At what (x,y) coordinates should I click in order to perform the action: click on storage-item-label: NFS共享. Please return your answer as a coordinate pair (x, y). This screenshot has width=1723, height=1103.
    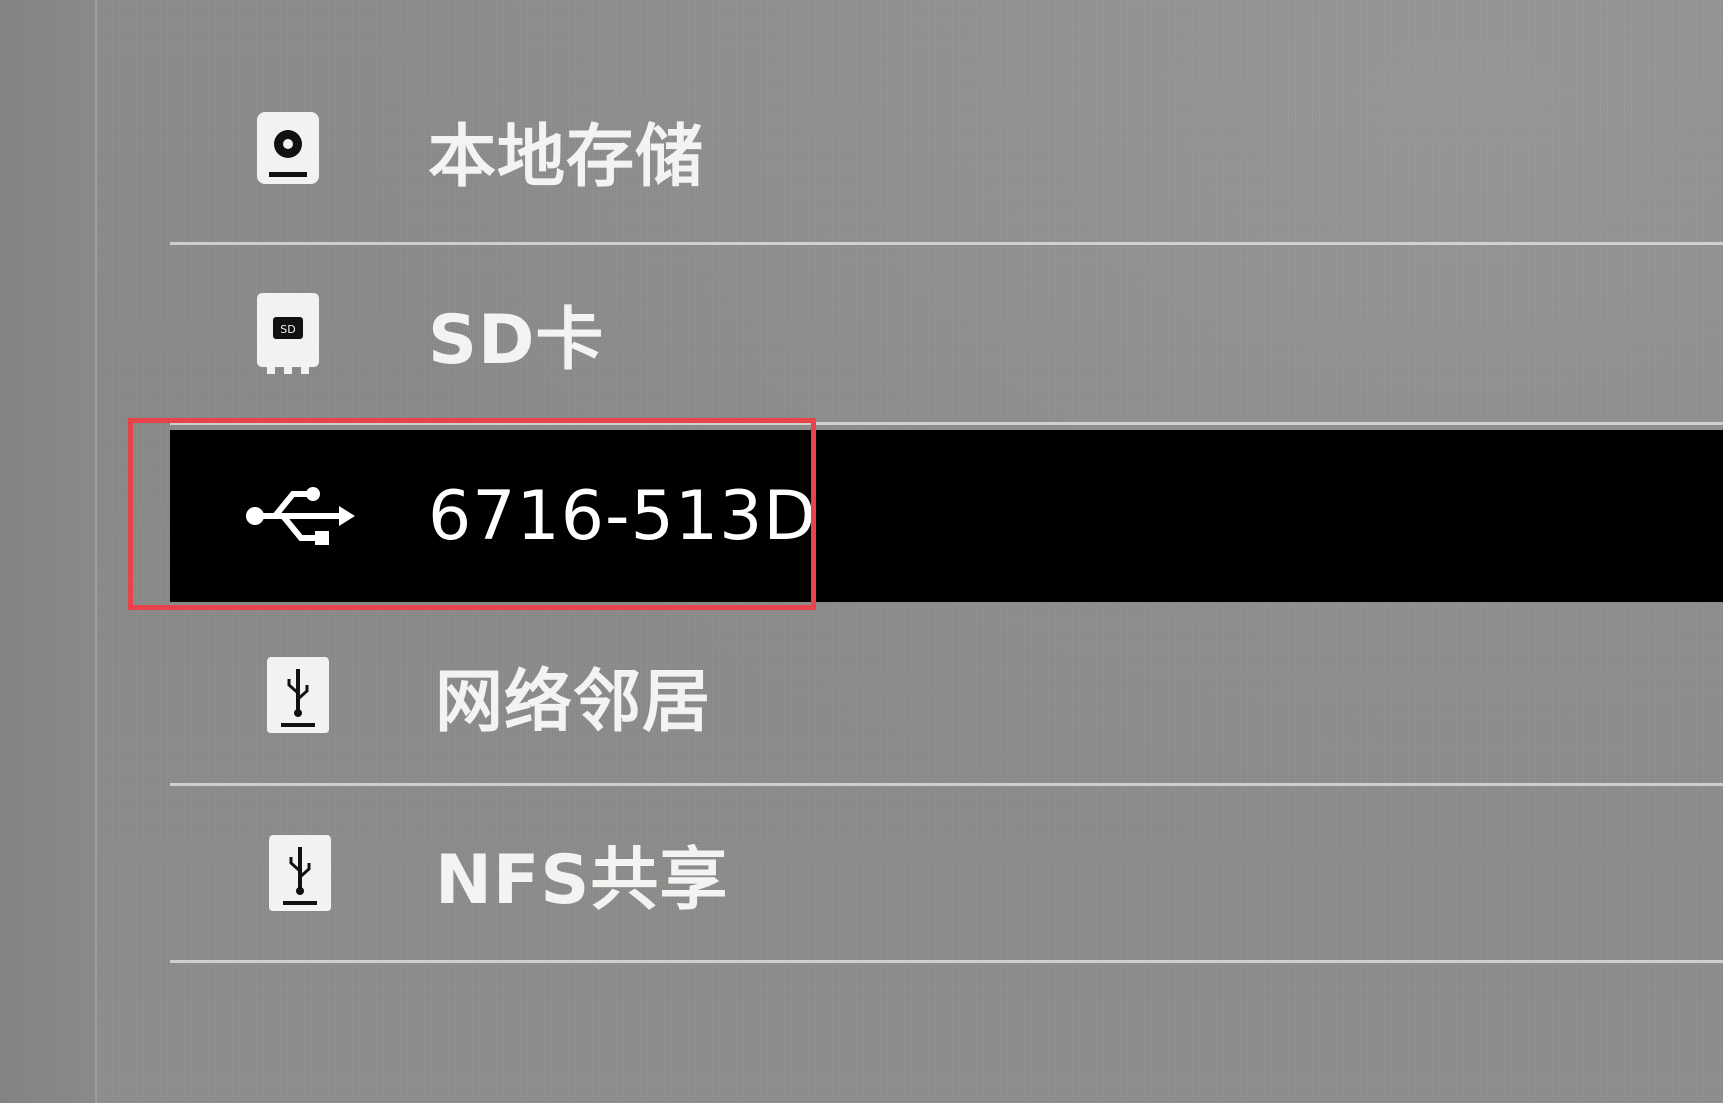
    Looking at the image, I should click on (582, 880).